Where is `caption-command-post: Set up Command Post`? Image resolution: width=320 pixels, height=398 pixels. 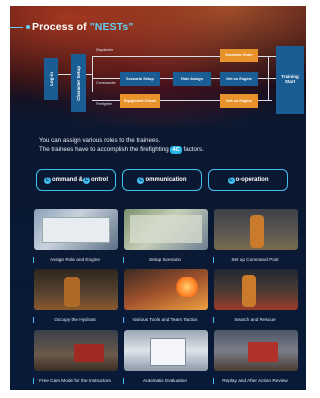
caption-command-post: Set up Command Post is located at coordinates (255, 259).